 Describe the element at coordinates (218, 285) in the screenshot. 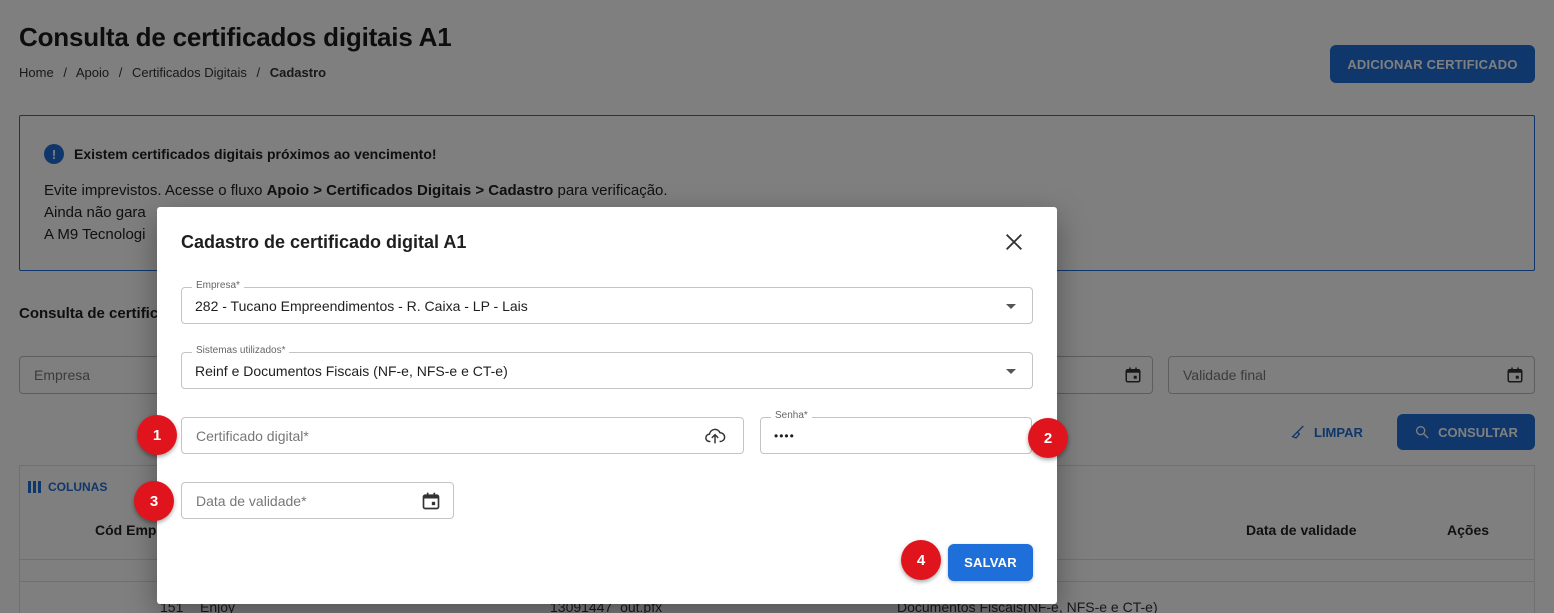

I see `empresa-label: Empresa*` at that location.